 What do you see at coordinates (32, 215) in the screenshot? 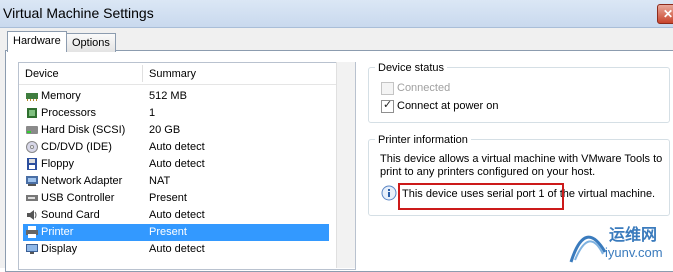
I see `sound-card-icon` at bounding box center [32, 215].